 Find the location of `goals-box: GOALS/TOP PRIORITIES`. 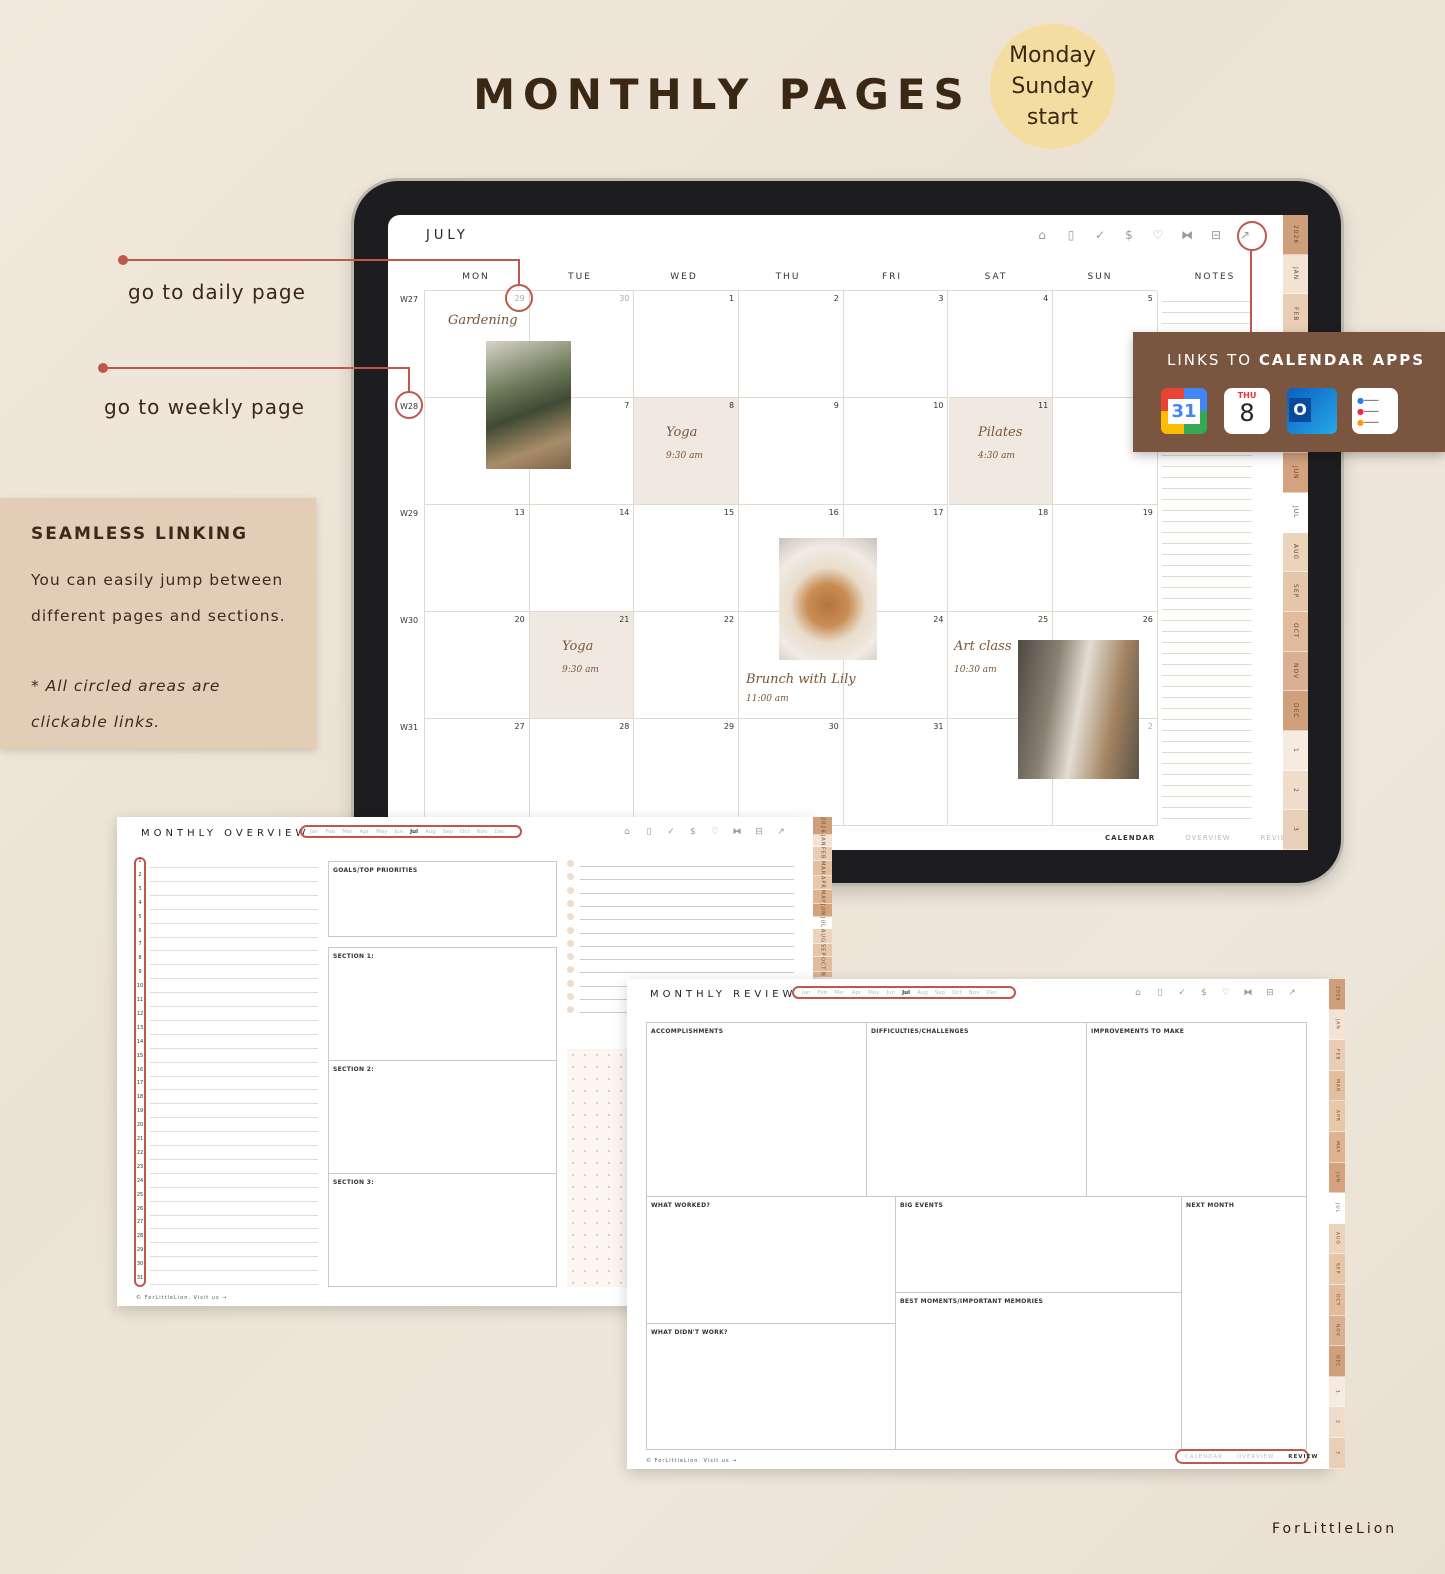

goals-box: GOALS/TOP PRIORITIES is located at coordinates (442, 899).